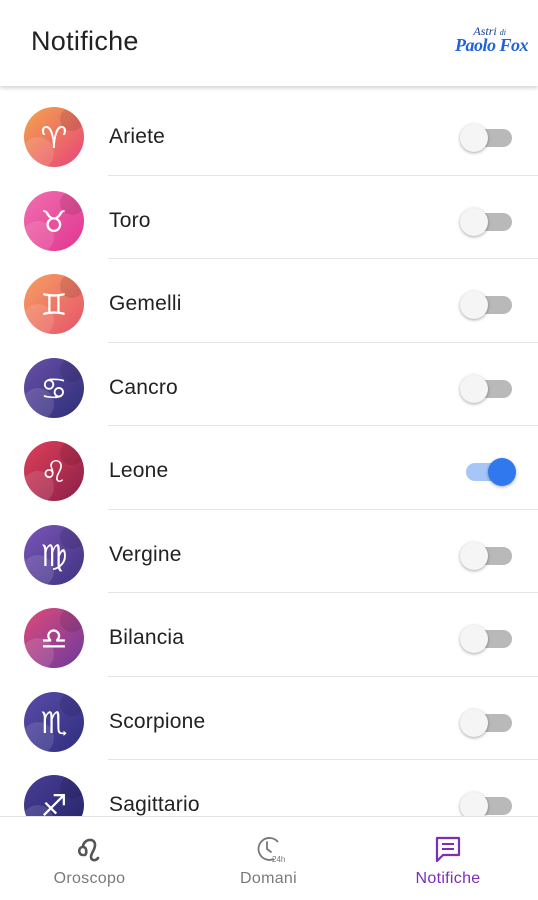 This screenshot has height=900, width=538. I want to click on nav-label: Domani, so click(268, 878).